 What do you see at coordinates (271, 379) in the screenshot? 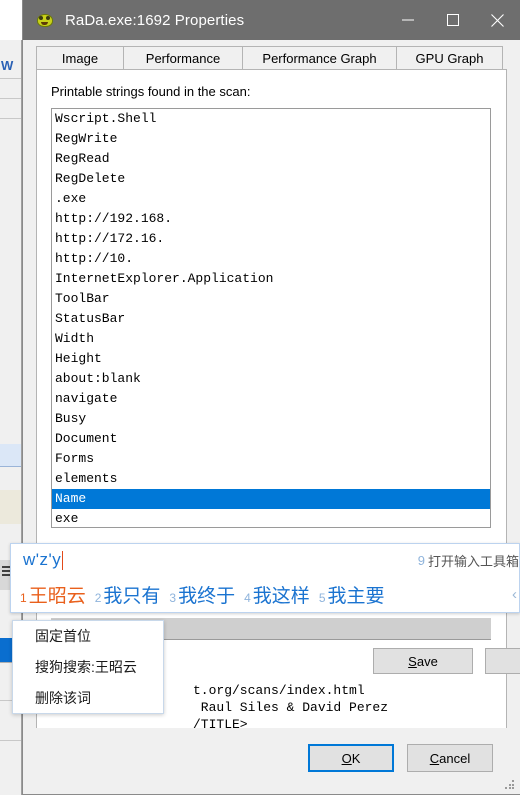
I see `string-list-item: about:blank` at bounding box center [271, 379].